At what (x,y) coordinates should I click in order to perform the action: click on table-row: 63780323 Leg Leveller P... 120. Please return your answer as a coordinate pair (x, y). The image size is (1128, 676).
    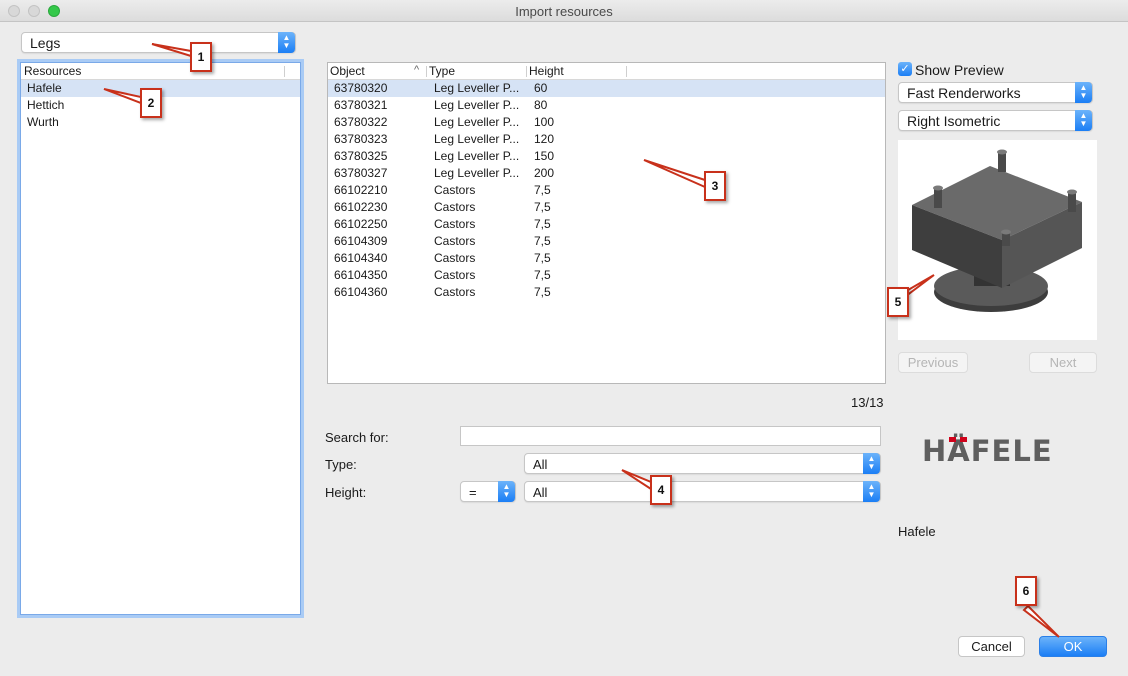
    Looking at the image, I should click on (606, 139).